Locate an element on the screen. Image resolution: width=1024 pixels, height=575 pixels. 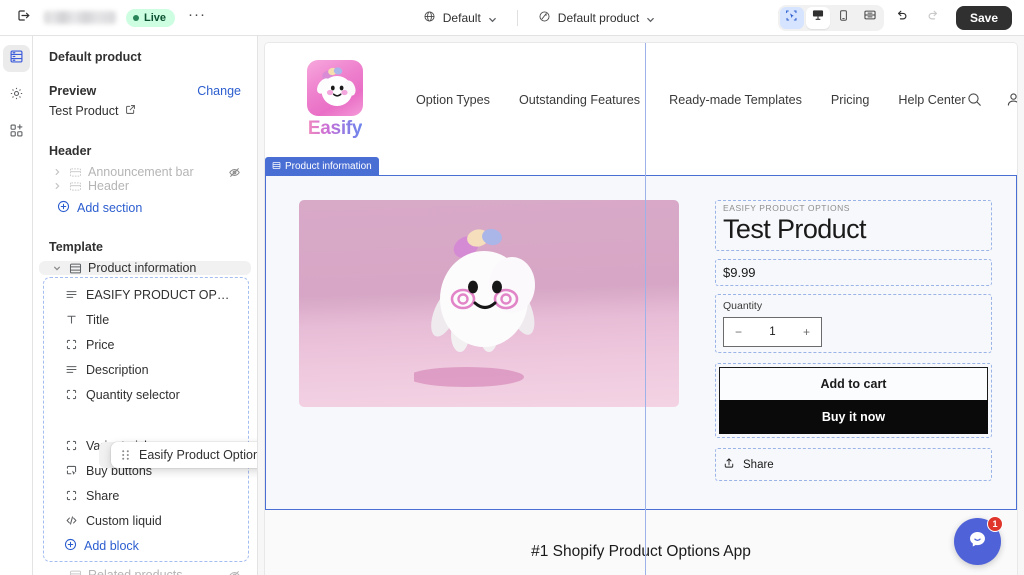
template-selector-label: Default product is located at coordinates (598, 17).